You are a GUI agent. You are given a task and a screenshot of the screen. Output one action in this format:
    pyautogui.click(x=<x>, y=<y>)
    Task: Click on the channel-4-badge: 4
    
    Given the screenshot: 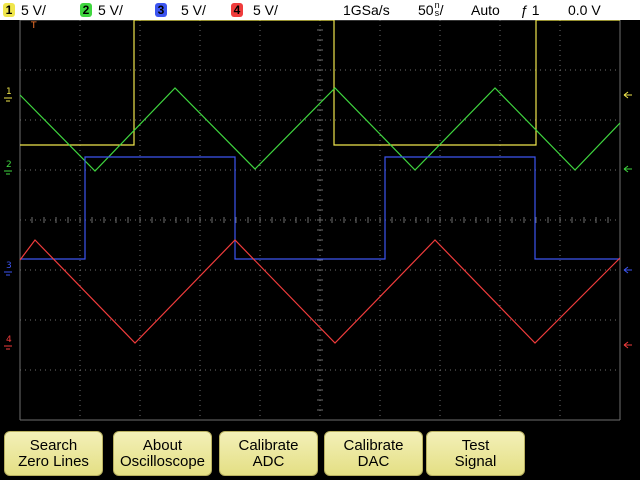 What is the action you would take?
    pyautogui.click(x=237, y=10)
    